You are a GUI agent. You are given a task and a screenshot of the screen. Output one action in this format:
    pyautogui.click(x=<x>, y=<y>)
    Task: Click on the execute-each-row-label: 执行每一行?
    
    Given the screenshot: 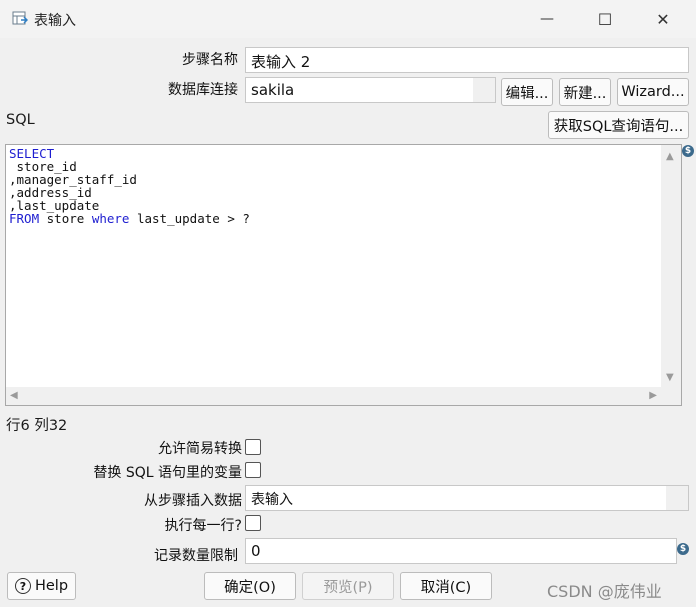 What is the action you would take?
    pyautogui.click(x=203, y=526)
    